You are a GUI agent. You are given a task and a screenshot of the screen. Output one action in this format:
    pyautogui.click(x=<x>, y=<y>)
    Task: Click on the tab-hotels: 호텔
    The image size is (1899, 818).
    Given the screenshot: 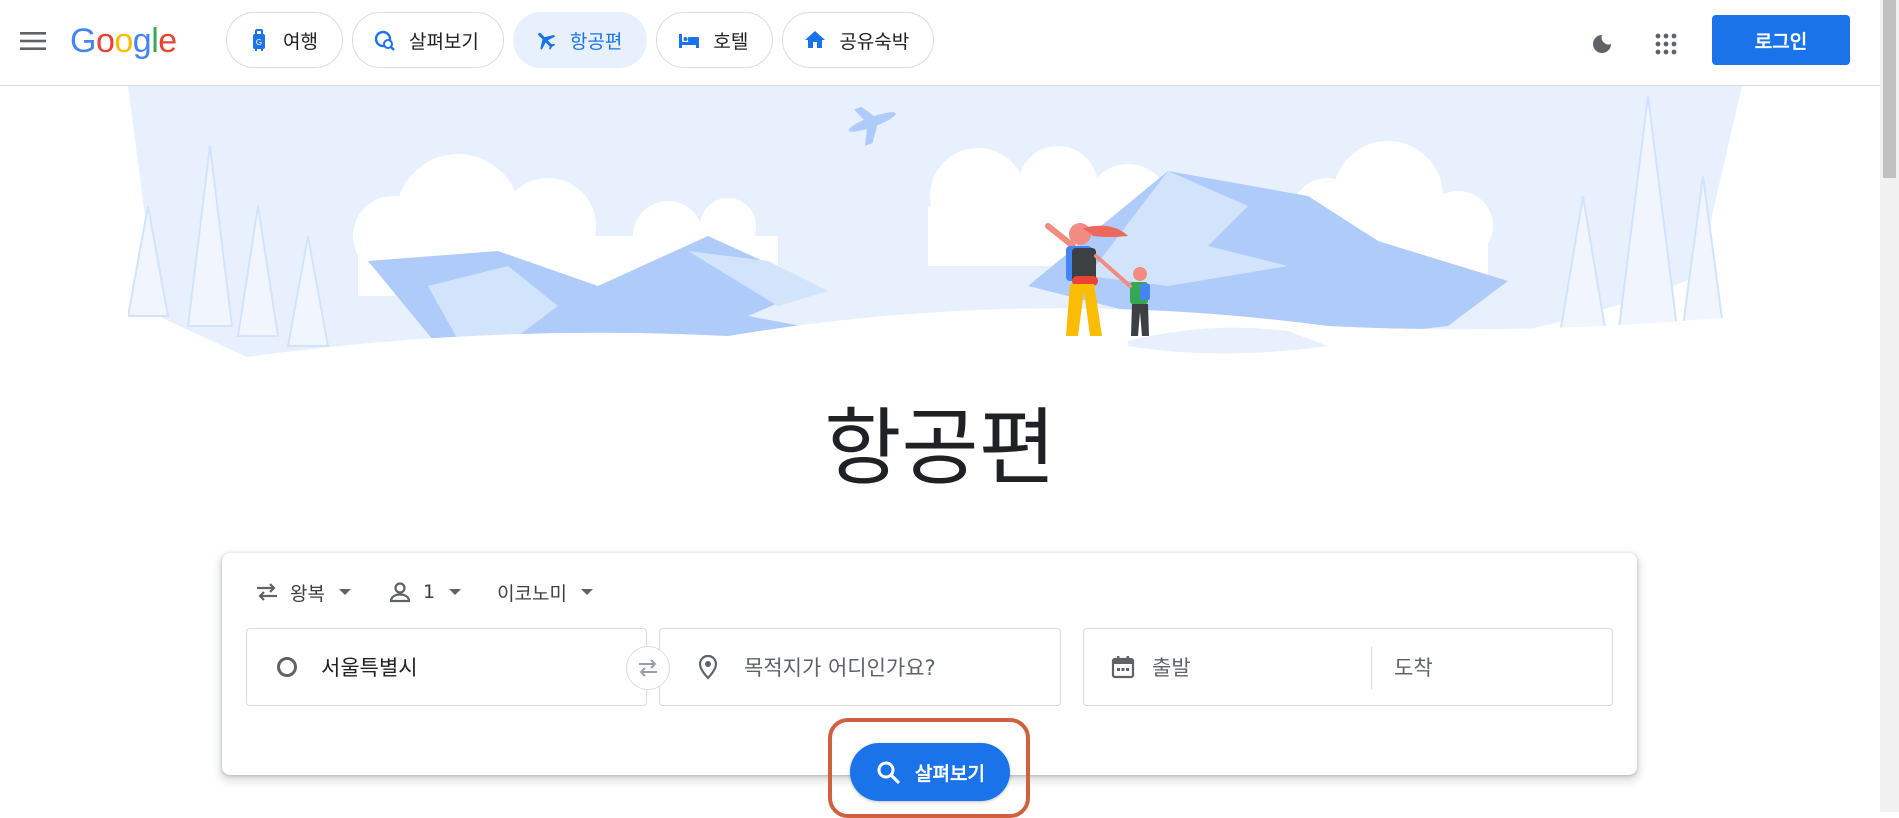 What is the action you would take?
    pyautogui.click(x=715, y=40)
    